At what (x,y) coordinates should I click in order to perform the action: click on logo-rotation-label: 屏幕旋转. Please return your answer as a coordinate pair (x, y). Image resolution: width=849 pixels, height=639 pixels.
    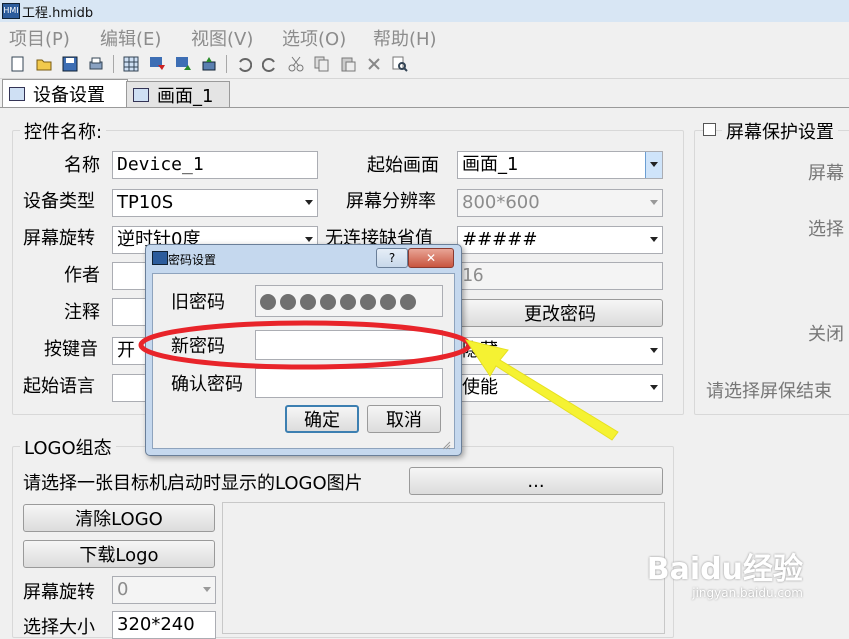
    Looking at the image, I should click on (59, 592).